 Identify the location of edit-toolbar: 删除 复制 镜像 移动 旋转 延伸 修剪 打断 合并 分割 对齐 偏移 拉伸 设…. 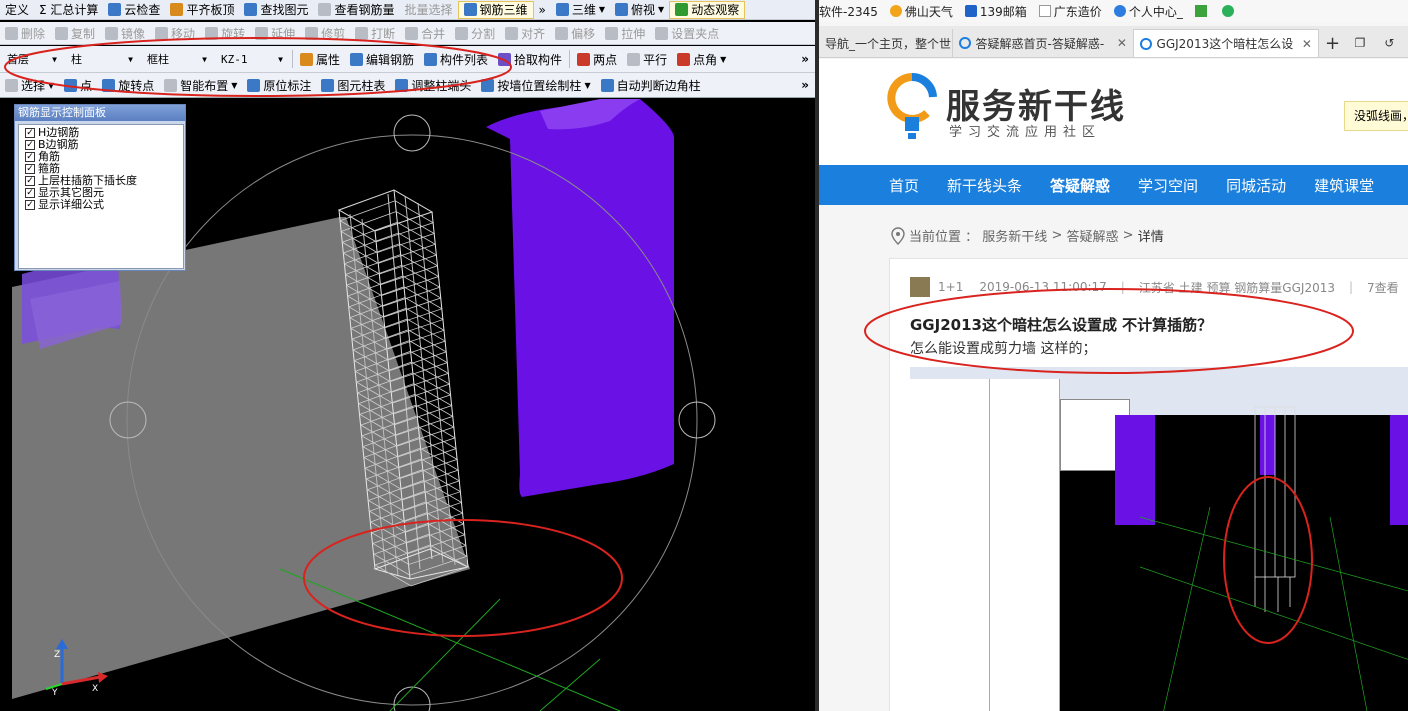
(407, 33).